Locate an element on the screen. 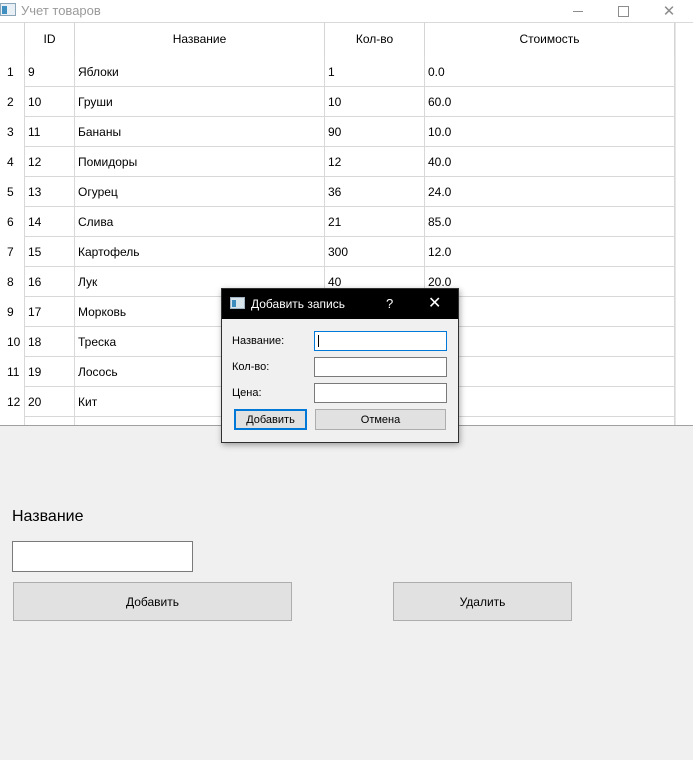  cell-name: Бананы is located at coordinates (200, 132).